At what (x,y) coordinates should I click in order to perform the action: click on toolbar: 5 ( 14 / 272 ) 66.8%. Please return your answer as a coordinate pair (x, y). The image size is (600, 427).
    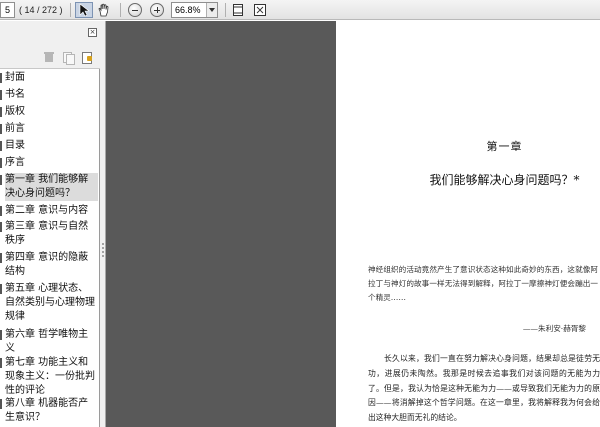
    Looking at the image, I should click on (300, 10).